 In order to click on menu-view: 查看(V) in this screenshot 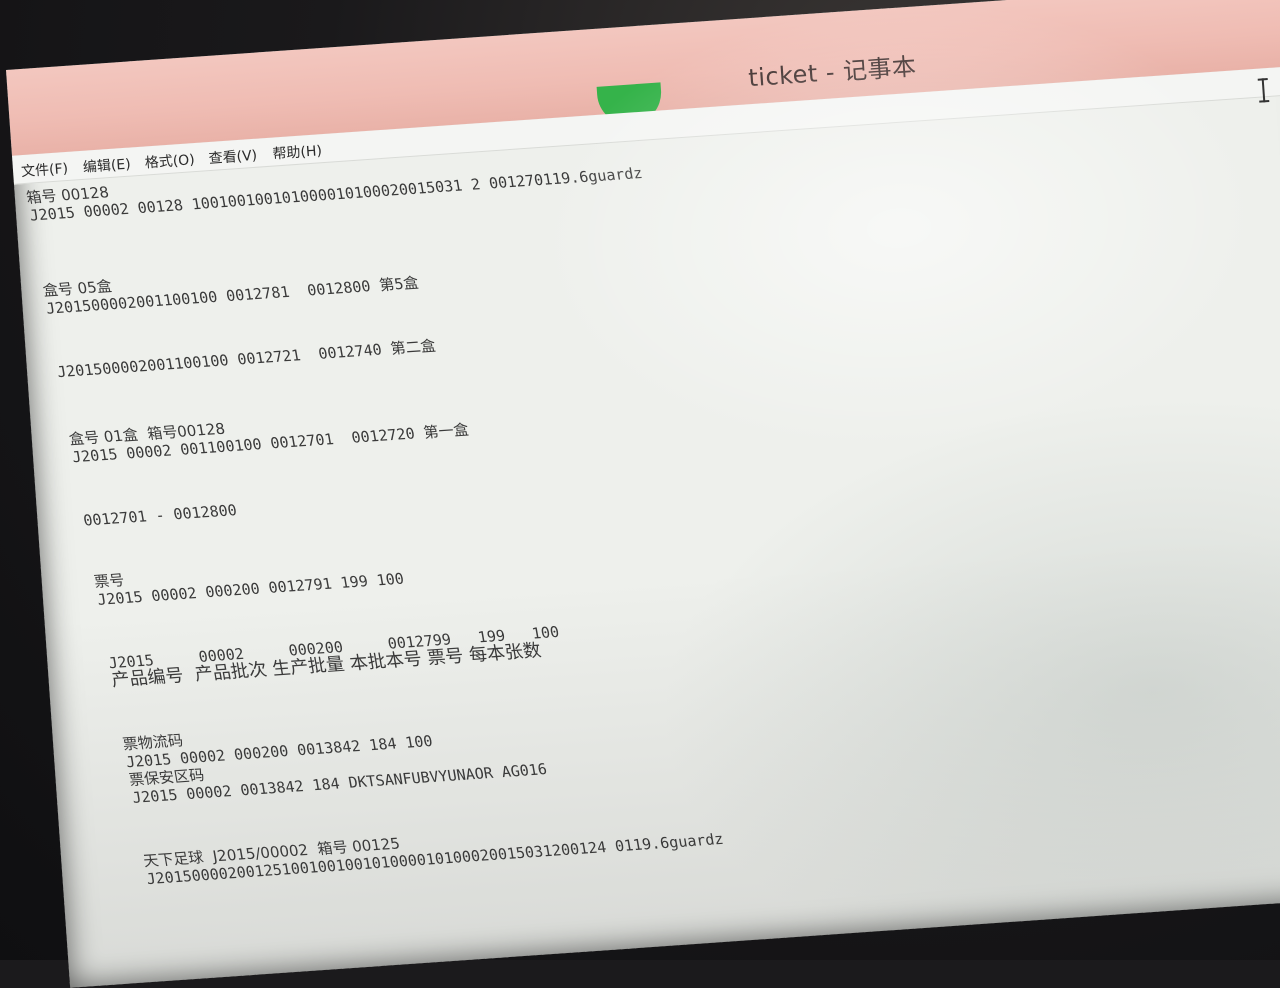, I will do `click(233, 156)`.